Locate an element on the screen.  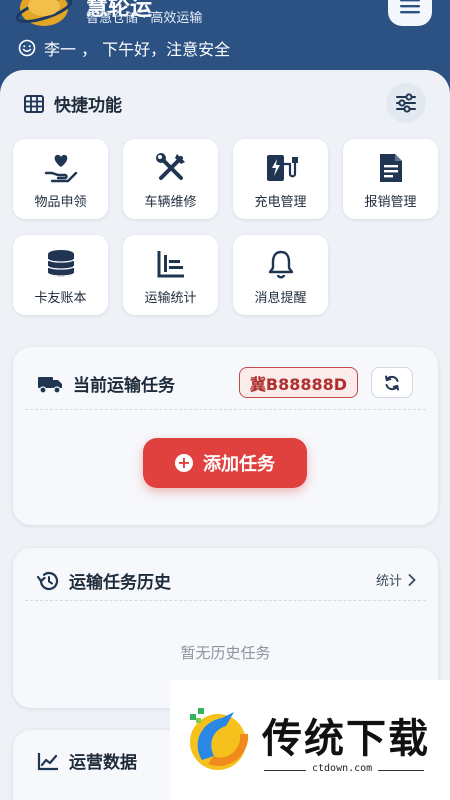
tile-charging: 充电管理 is located at coordinates (280, 179).